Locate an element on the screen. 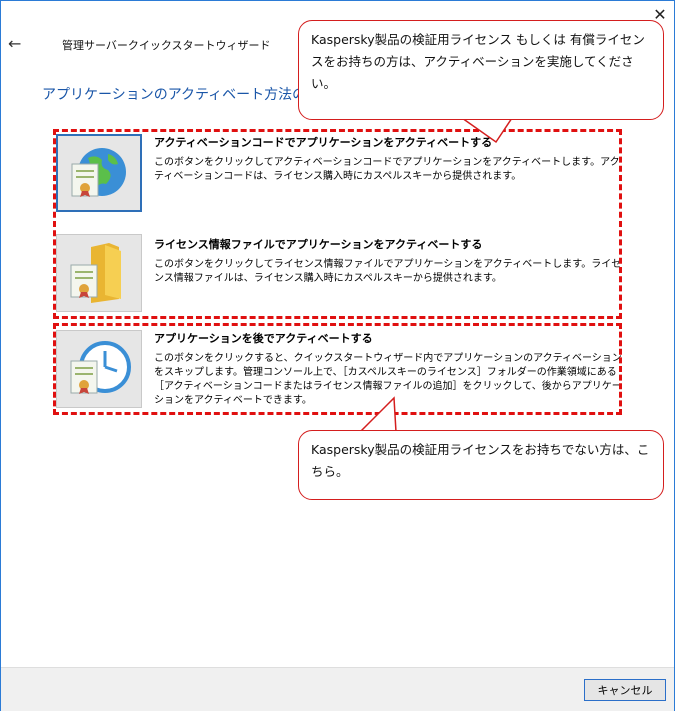  callout-unlicensed: Kaspersky製品の検証用ライセンスをお持ちでない方は、こちら。 is located at coordinates (481, 465).